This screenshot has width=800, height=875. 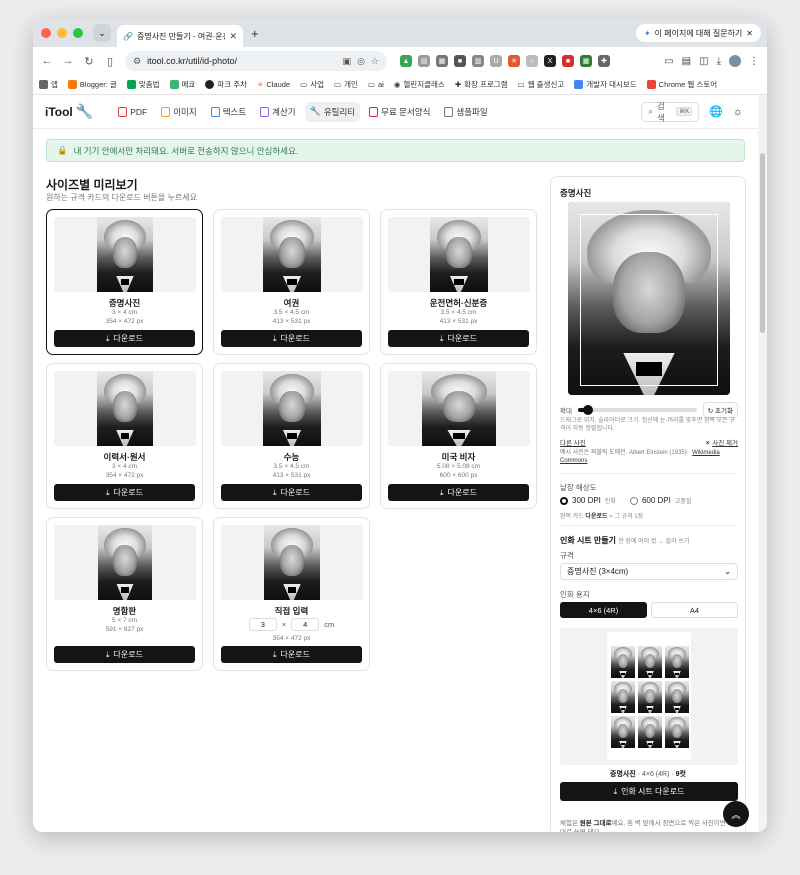 What do you see at coordinates (260, 84) in the screenshot?
I see `claude-icon: ✳` at bounding box center [260, 84].